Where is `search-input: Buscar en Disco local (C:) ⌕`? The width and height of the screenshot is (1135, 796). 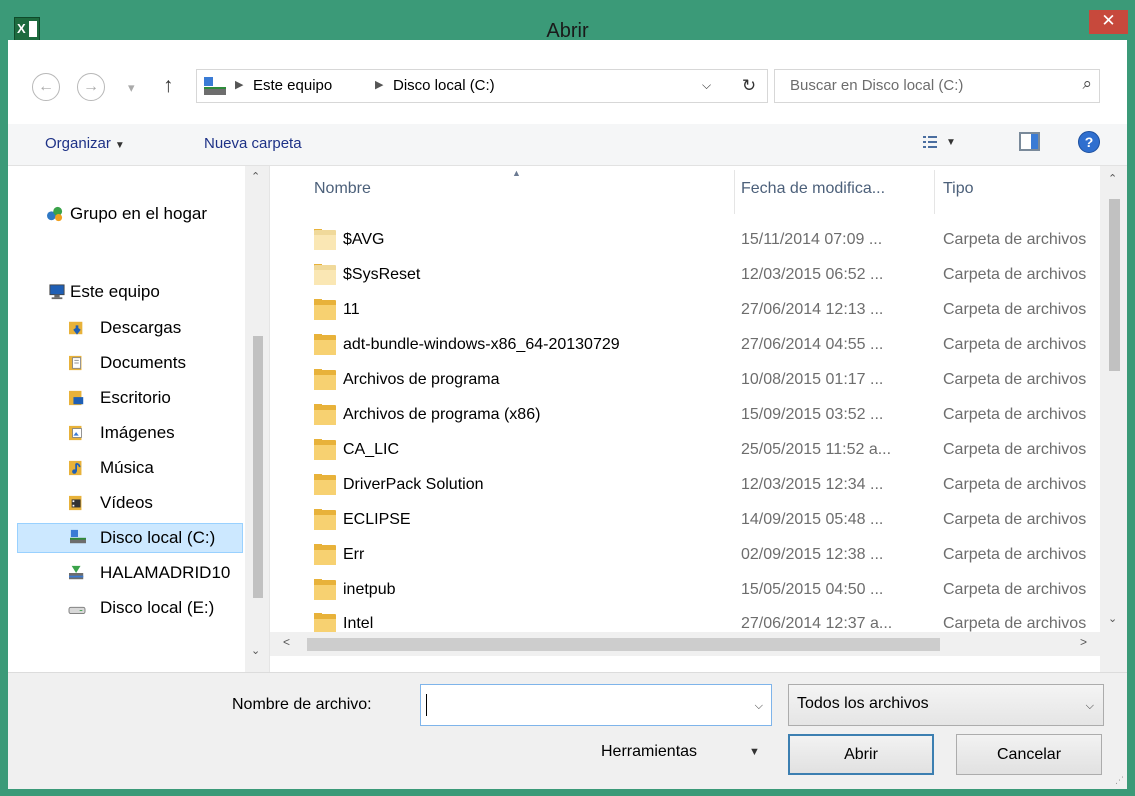 search-input: Buscar en Disco local (C:) ⌕ is located at coordinates (937, 86).